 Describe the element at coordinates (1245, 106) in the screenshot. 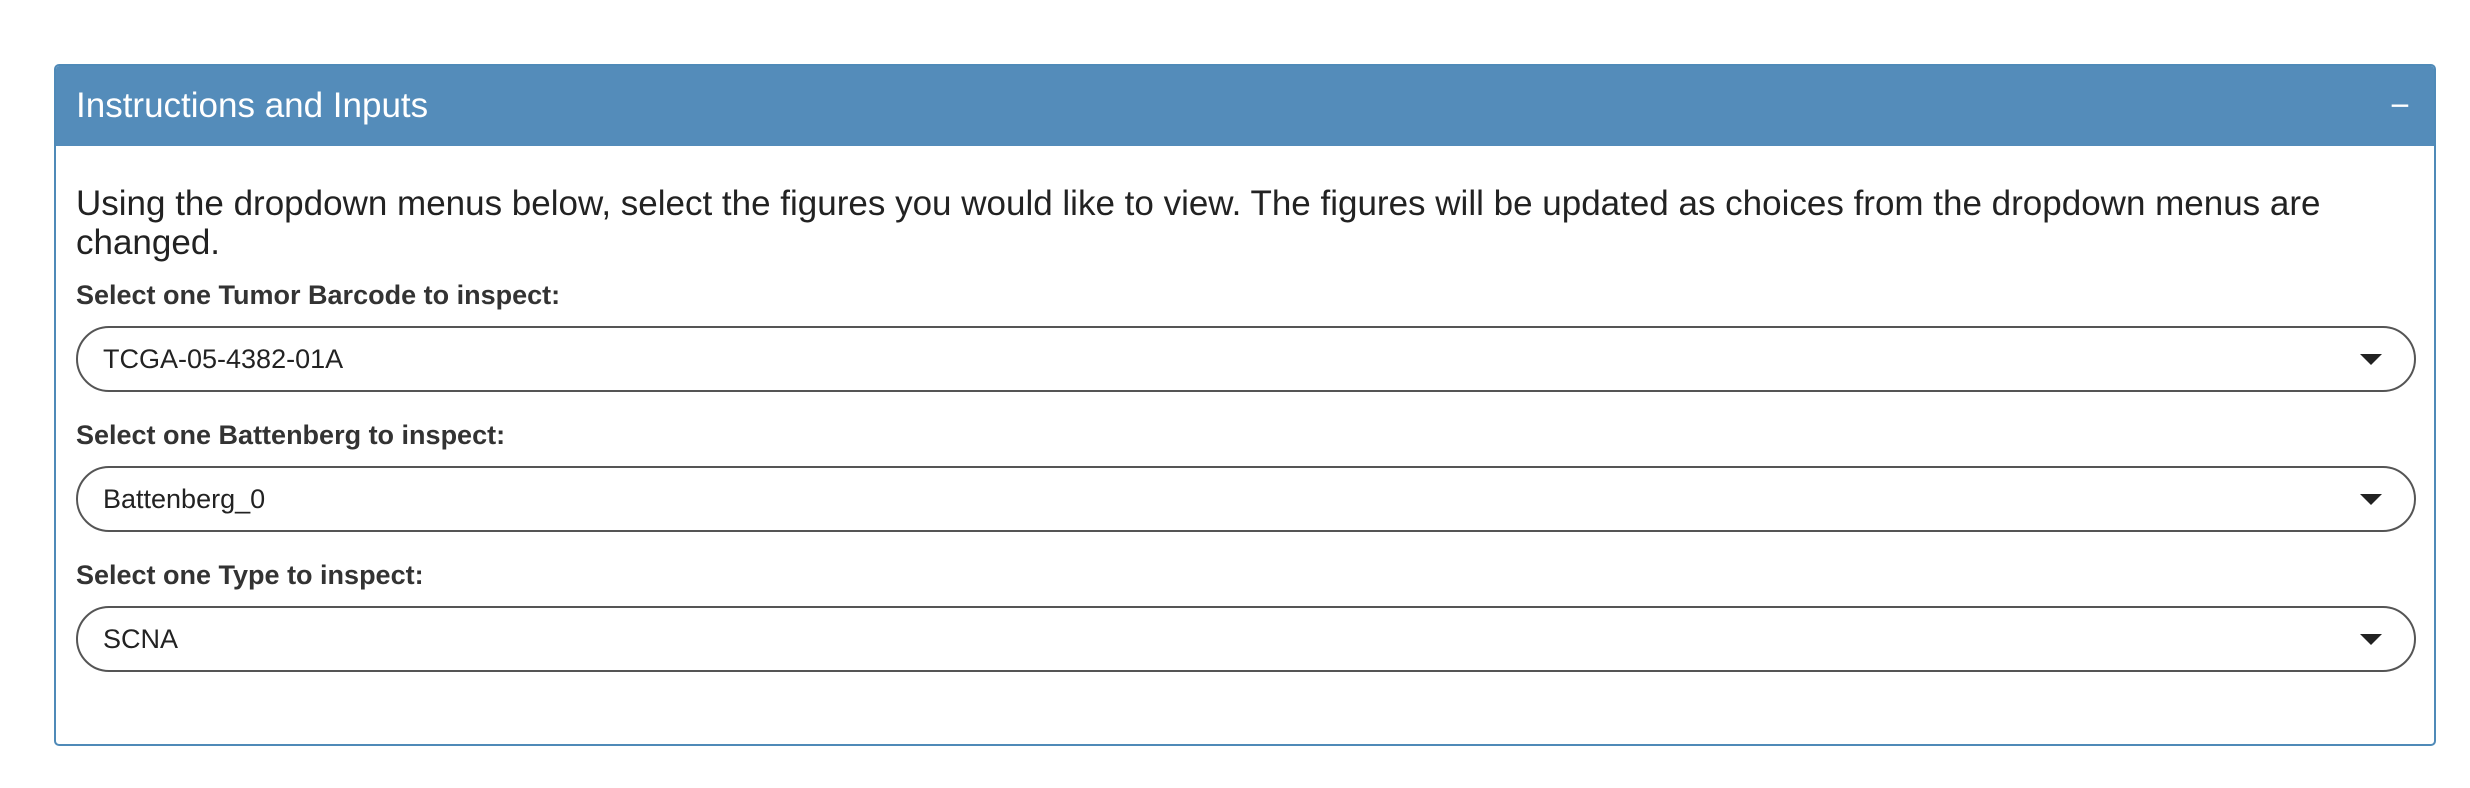

I see `panel-header: Instructions and Inputs −` at that location.